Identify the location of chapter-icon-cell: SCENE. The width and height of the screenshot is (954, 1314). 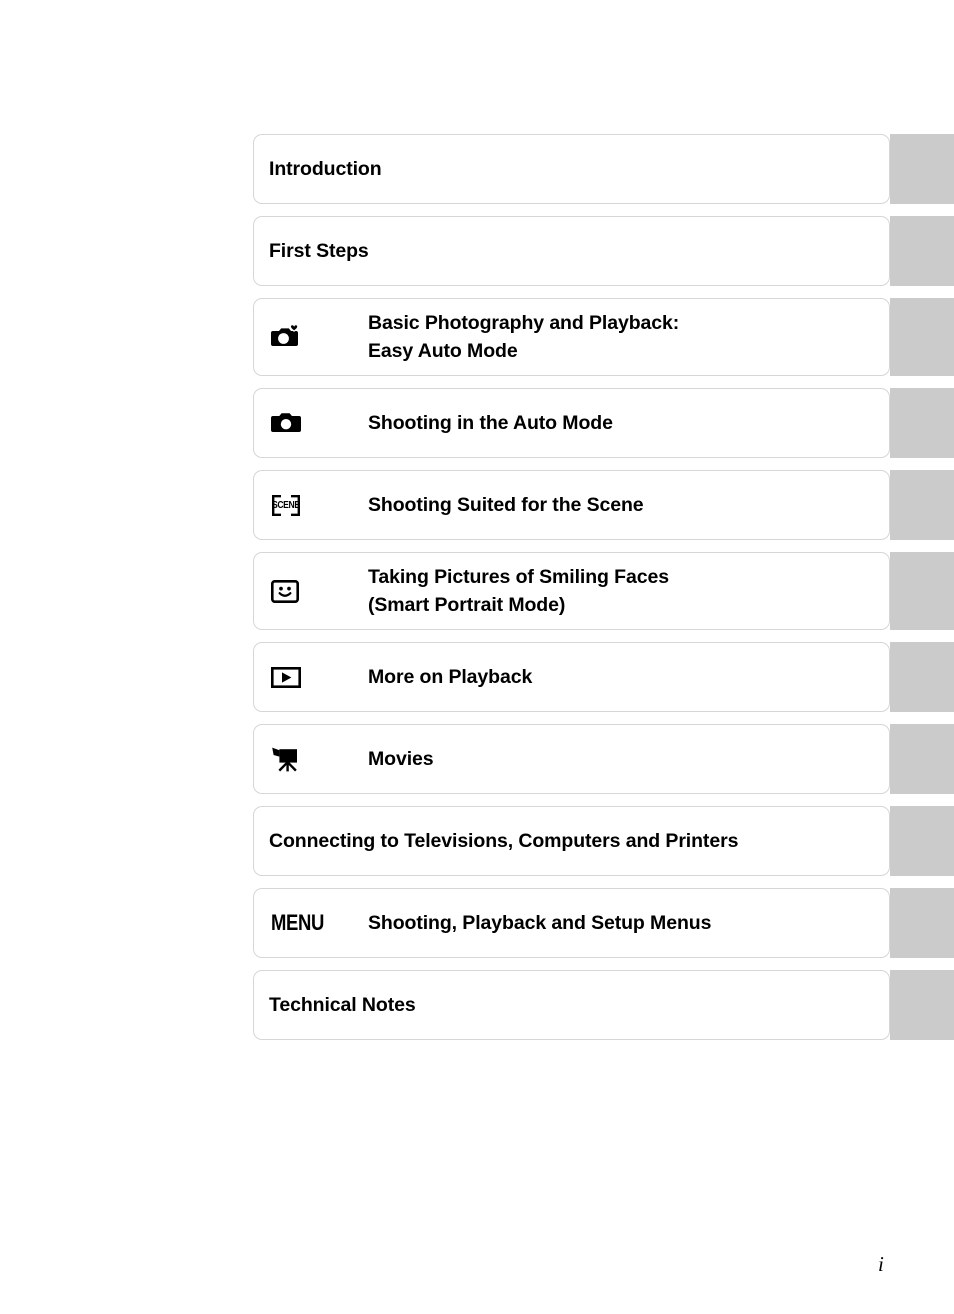
(317, 505).